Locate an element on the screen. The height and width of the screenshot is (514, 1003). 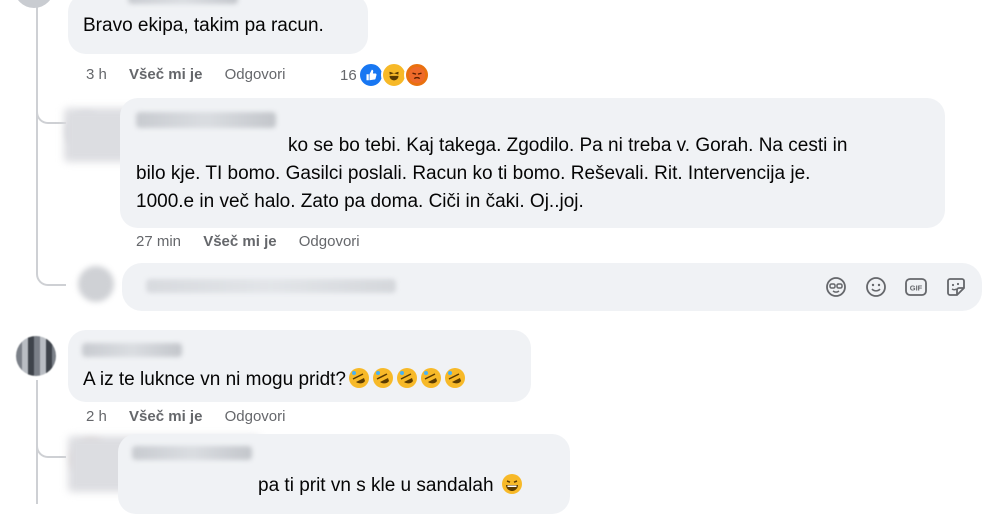
comment-actions: 27 min Všeč mi je Odgovori is located at coordinates (257, 241).